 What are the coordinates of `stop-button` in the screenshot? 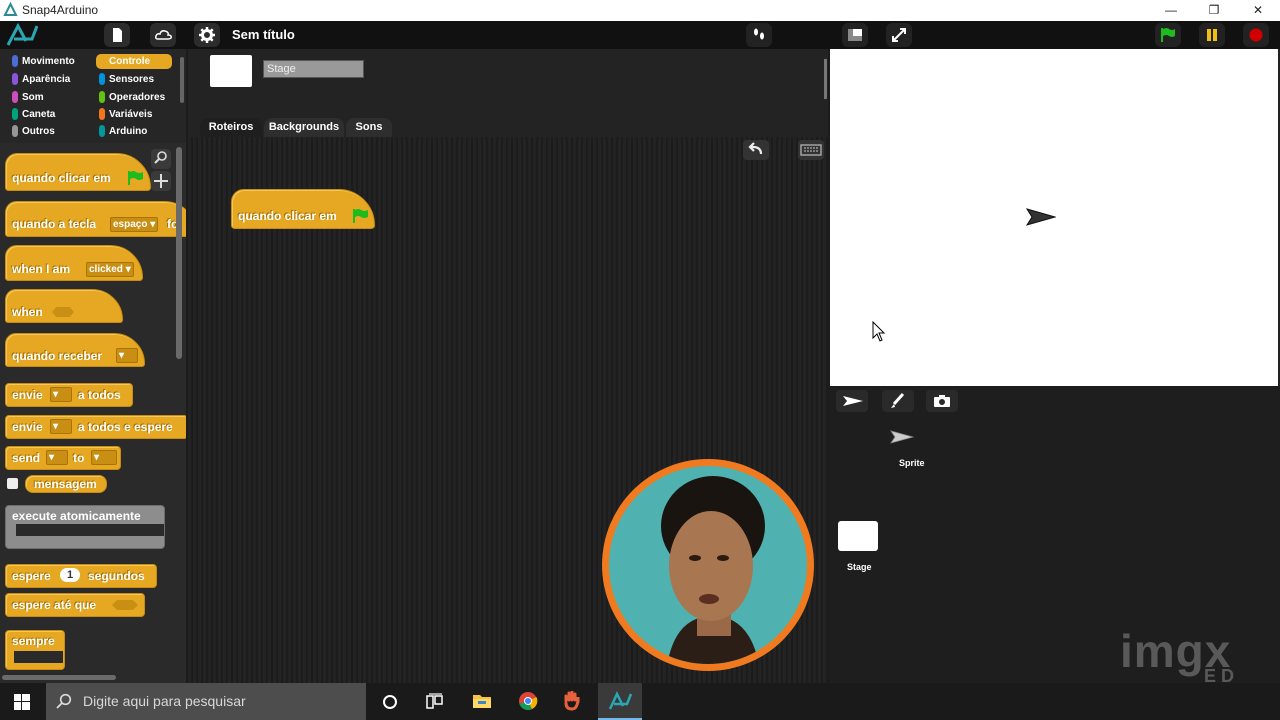 It's located at (1256, 35).